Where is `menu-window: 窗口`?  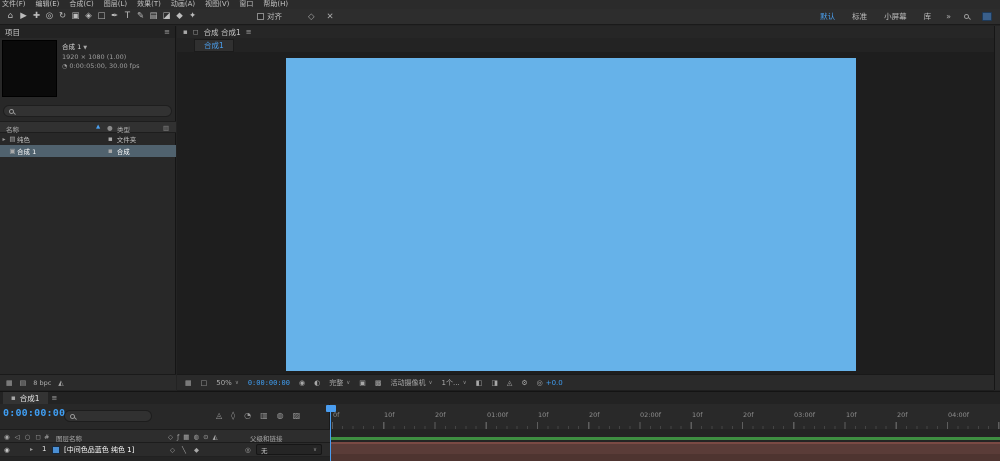 menu-window: 窗口 is located at coordinates (246, 4).